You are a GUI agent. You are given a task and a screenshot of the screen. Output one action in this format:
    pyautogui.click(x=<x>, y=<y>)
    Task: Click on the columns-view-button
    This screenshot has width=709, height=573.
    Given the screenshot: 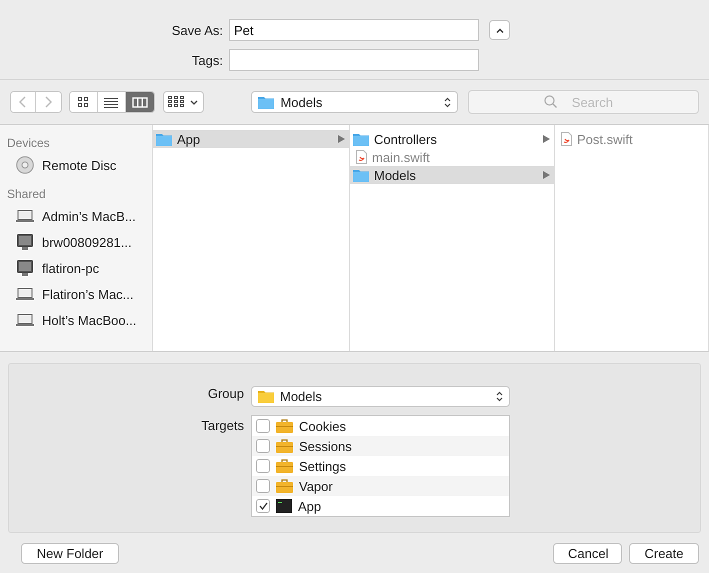 What is the action you would take?
    pyautogui.click(x=140, y=102)
    